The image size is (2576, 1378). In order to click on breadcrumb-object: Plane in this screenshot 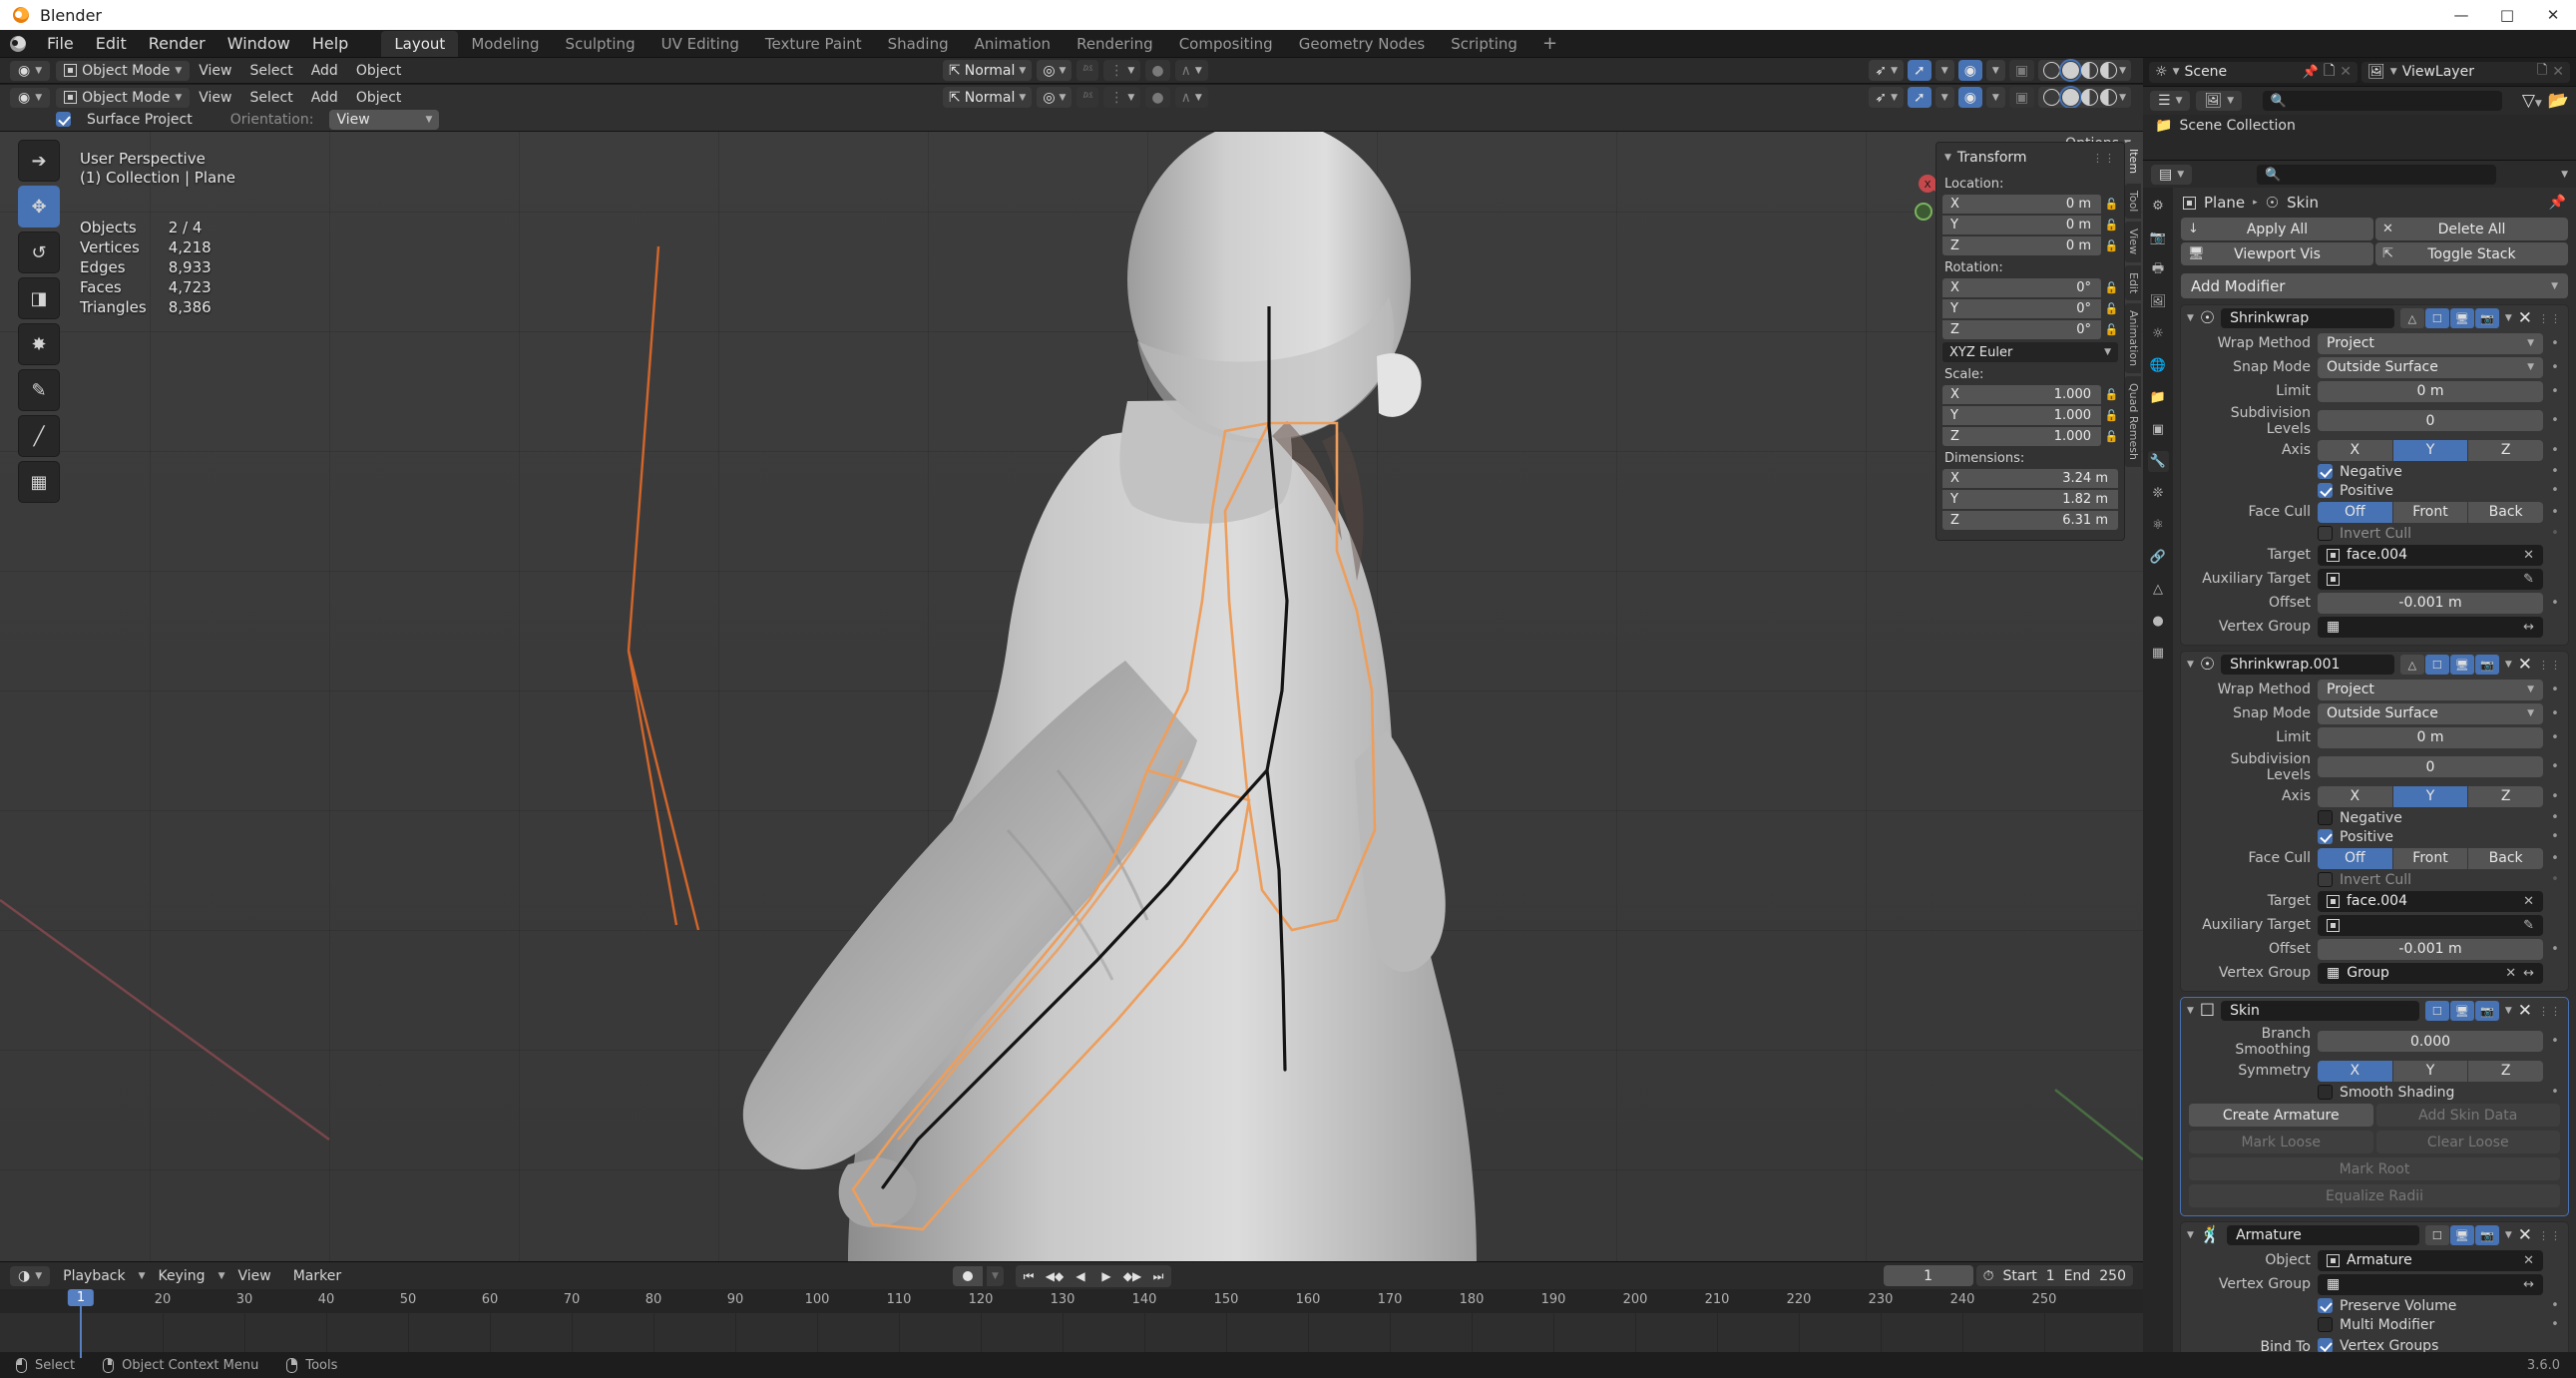, I will do `click(2224, 203)`.